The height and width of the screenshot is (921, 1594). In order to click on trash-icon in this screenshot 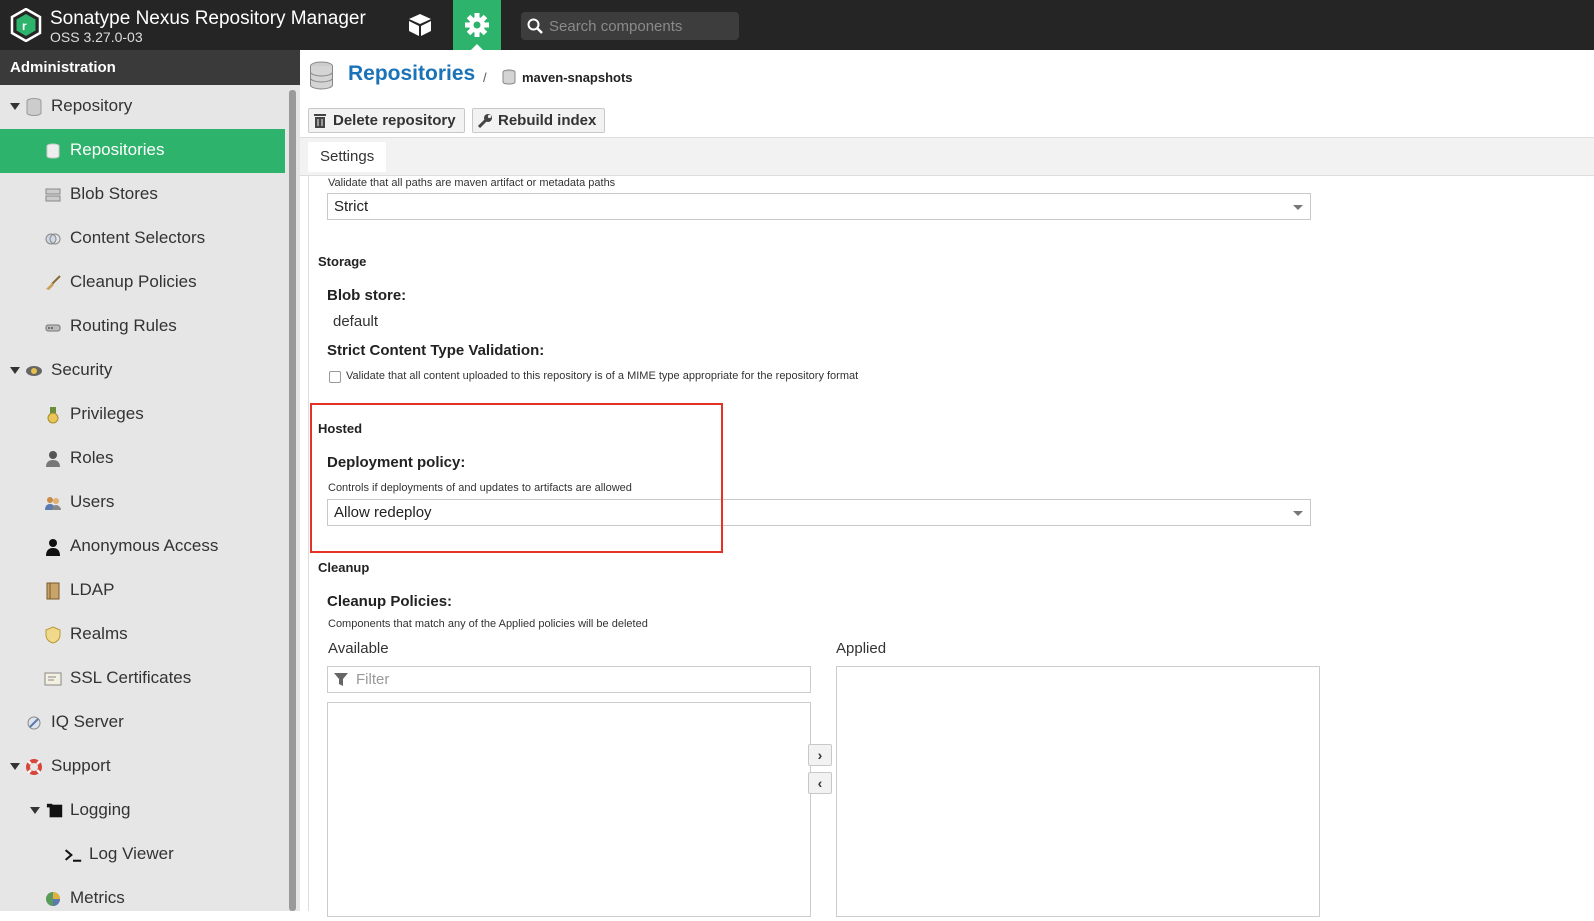, I will do `click(320, 121)`.